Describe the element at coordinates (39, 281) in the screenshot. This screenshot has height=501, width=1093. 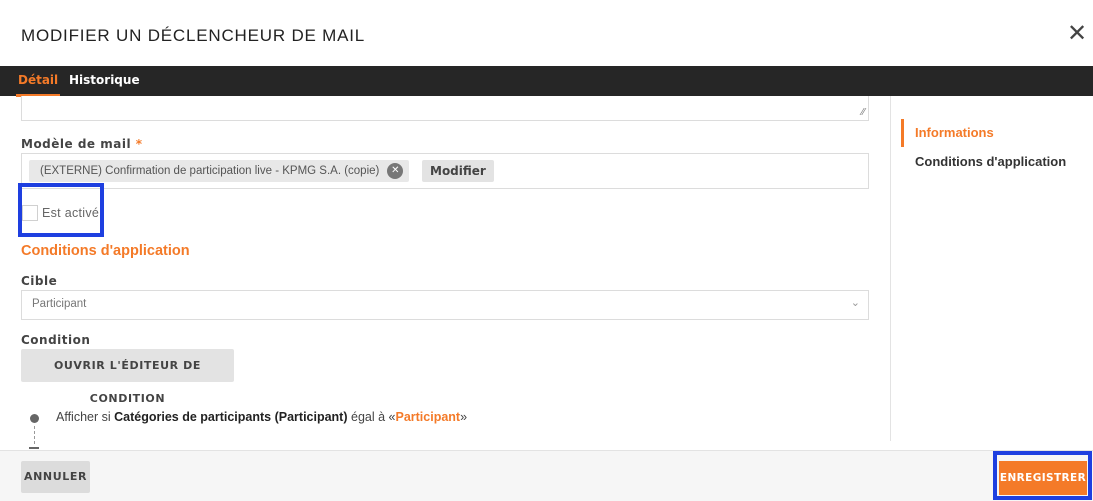
I see `target-label: Cible` at that location.